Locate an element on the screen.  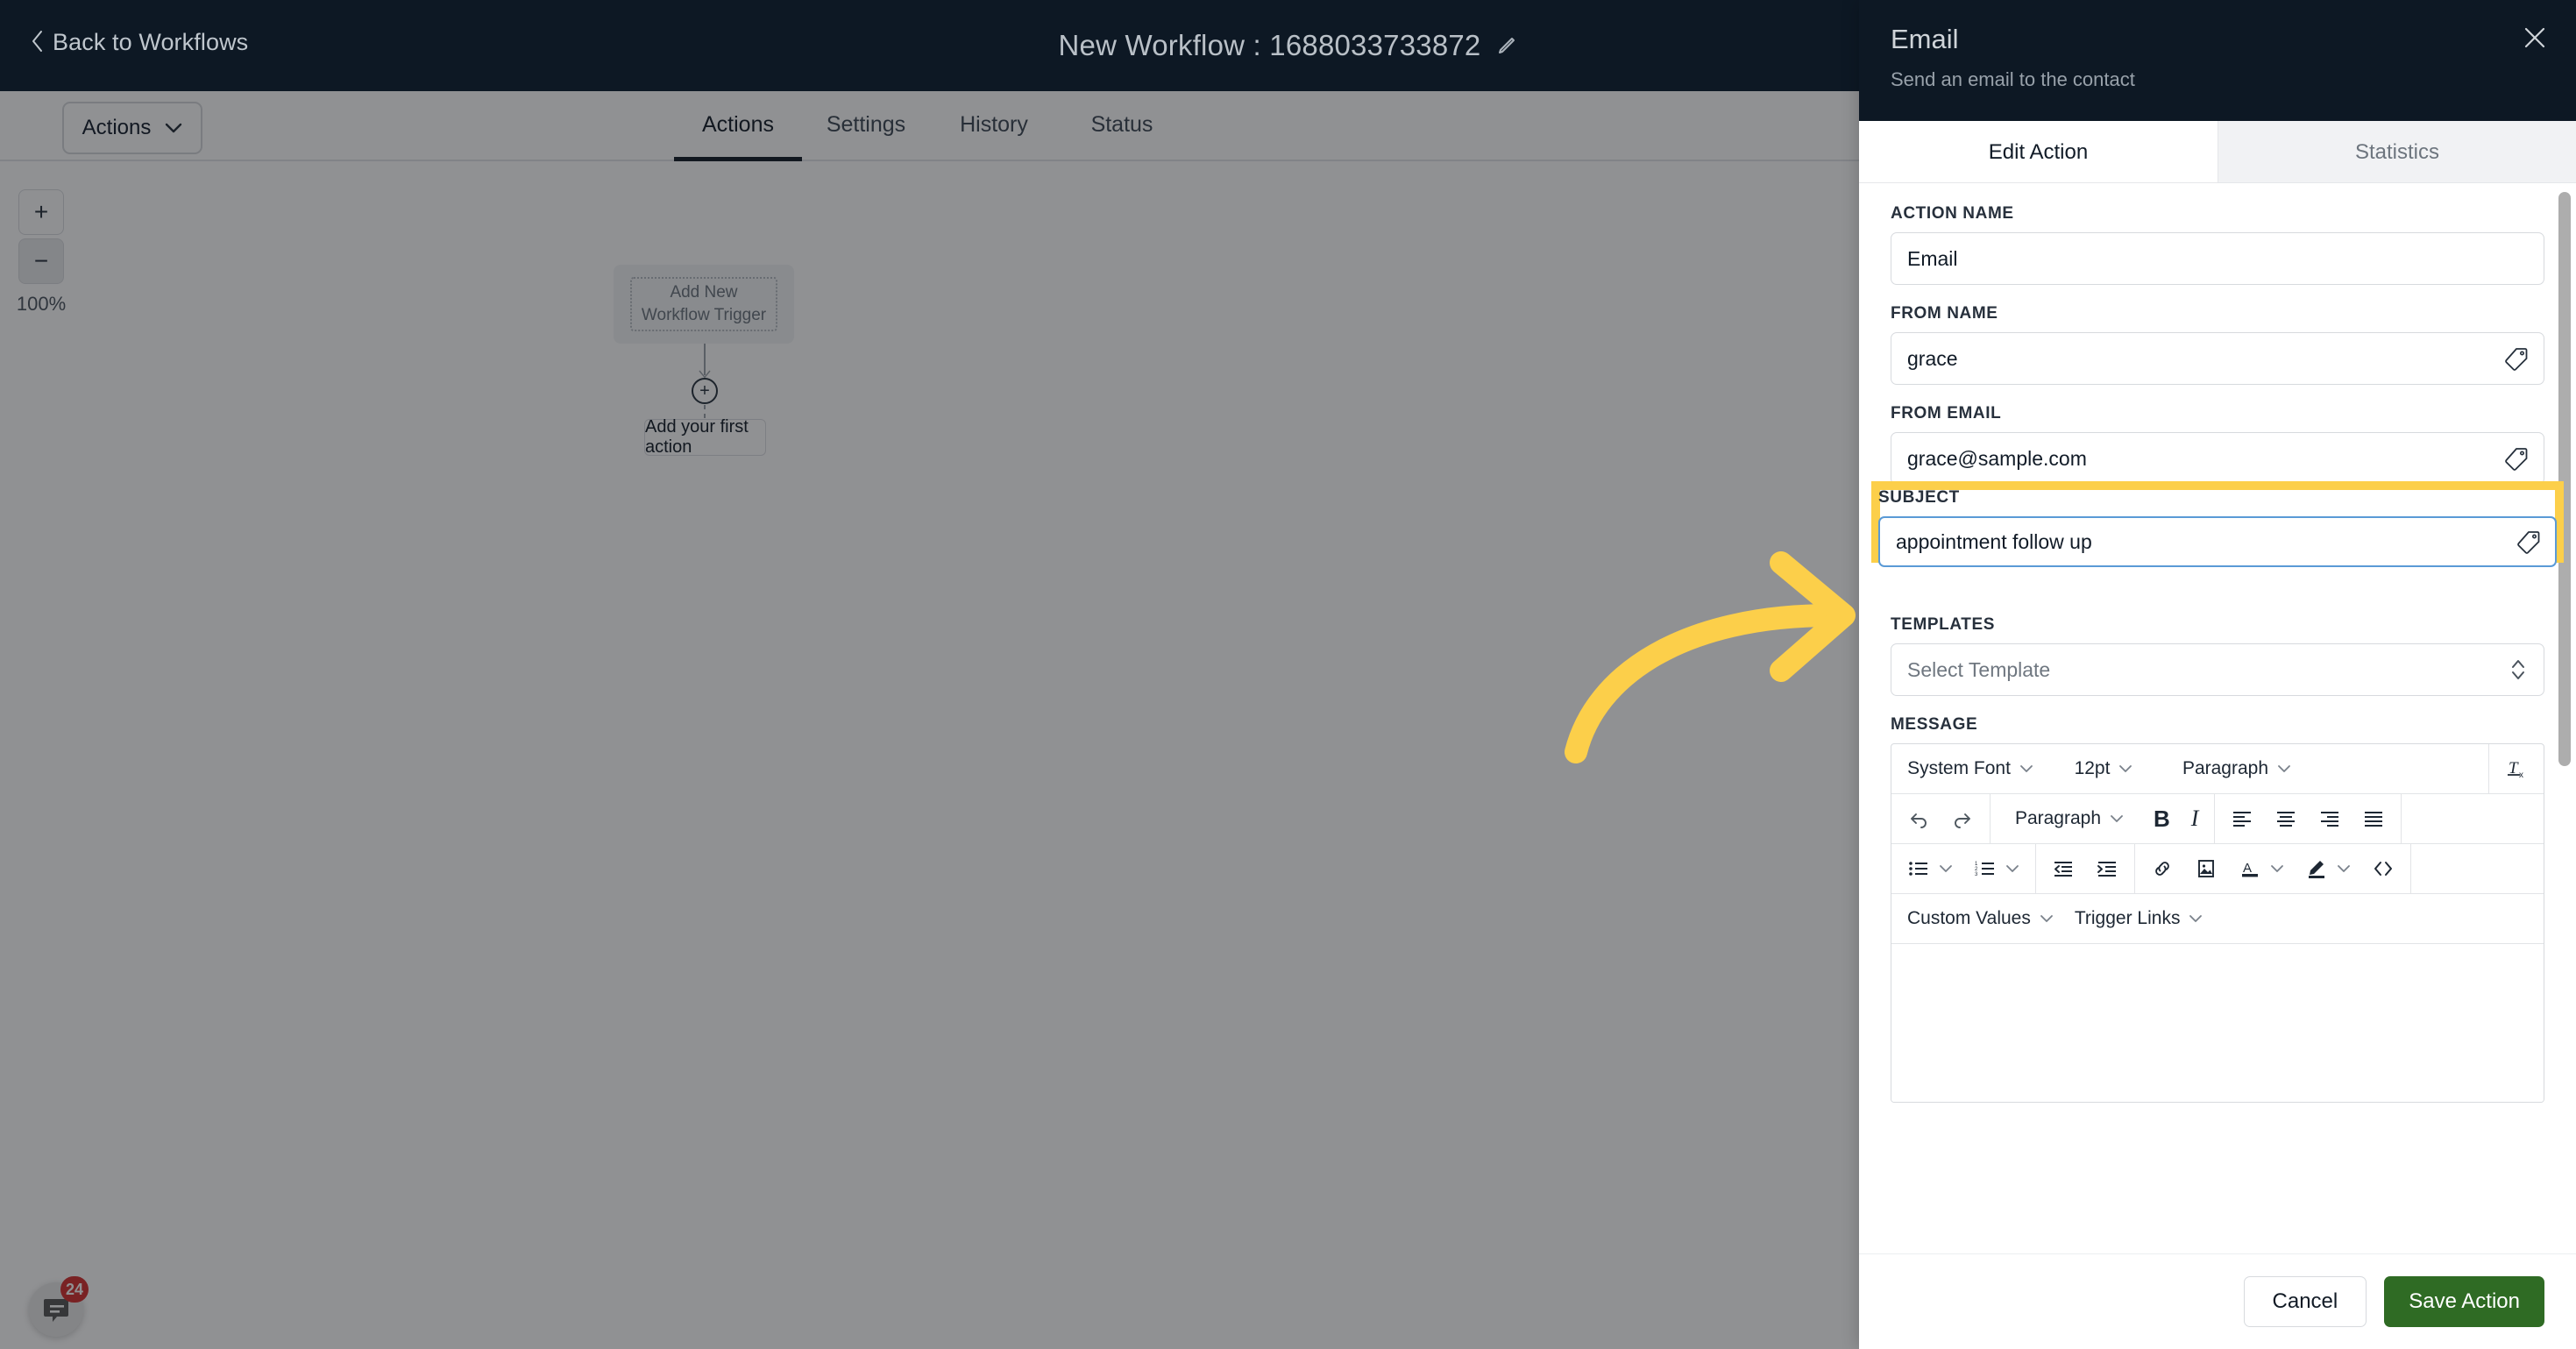
bold-button: B is located at coordinates (2162, 818).